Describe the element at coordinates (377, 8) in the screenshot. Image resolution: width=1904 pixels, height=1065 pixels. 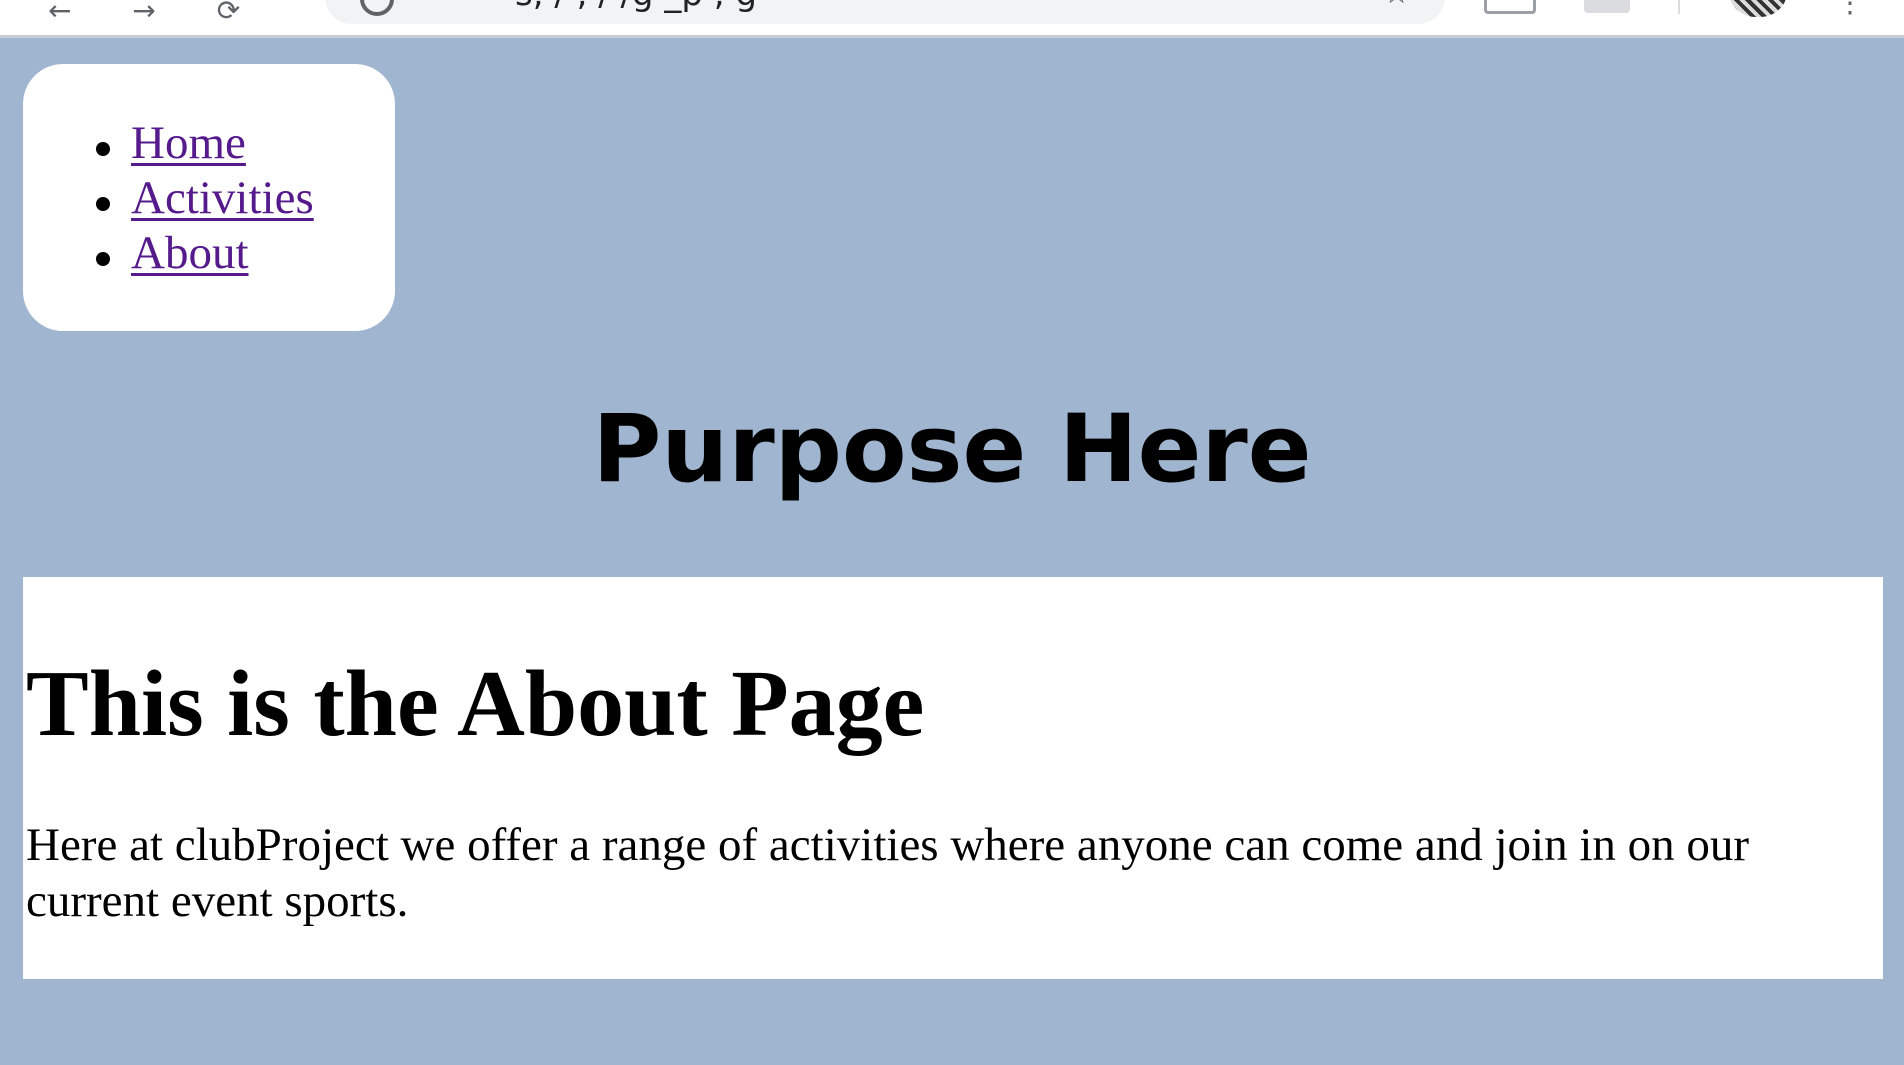
I see `site-info-icon` at that location.